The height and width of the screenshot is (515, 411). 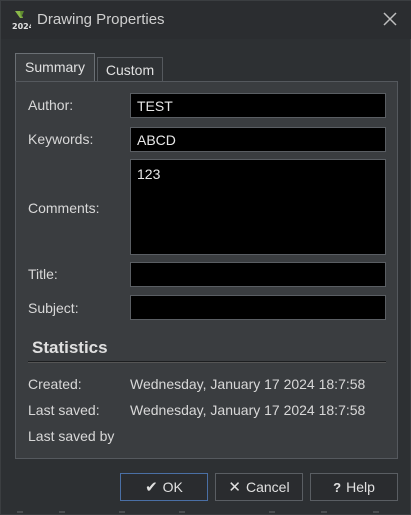 I want to click on window-title: Drawing Properties, so click(x=101, y=19).